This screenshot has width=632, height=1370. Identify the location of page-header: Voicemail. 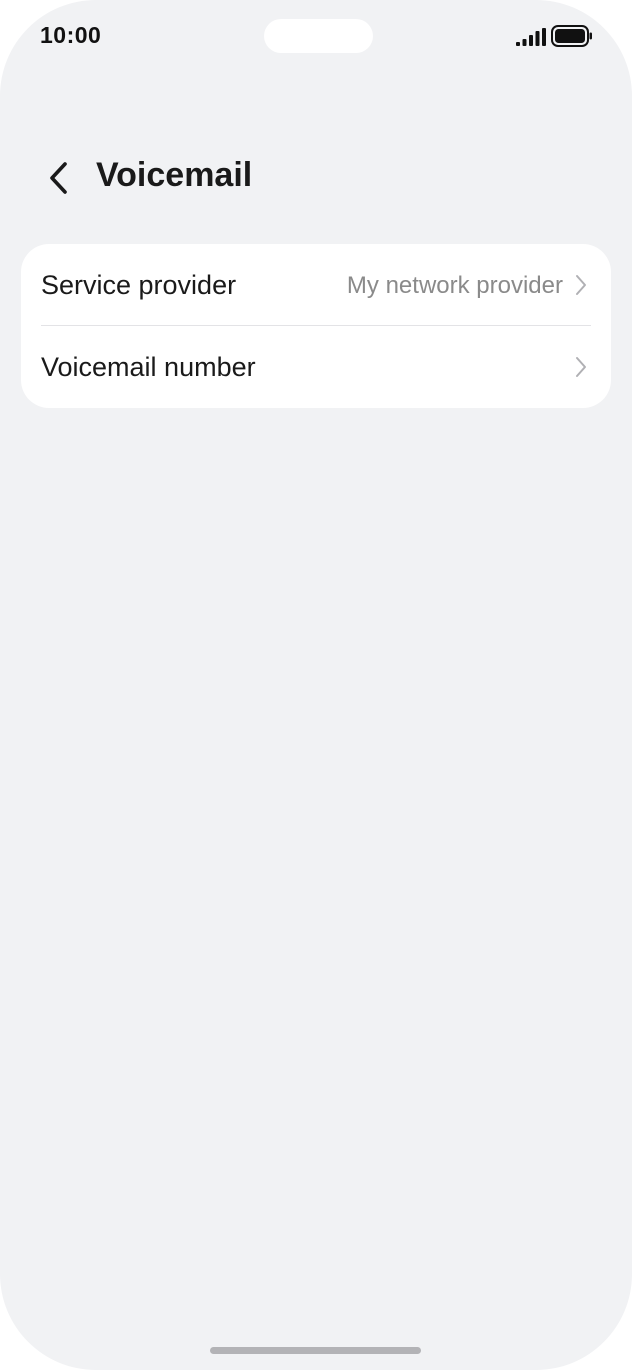
(316, 177).